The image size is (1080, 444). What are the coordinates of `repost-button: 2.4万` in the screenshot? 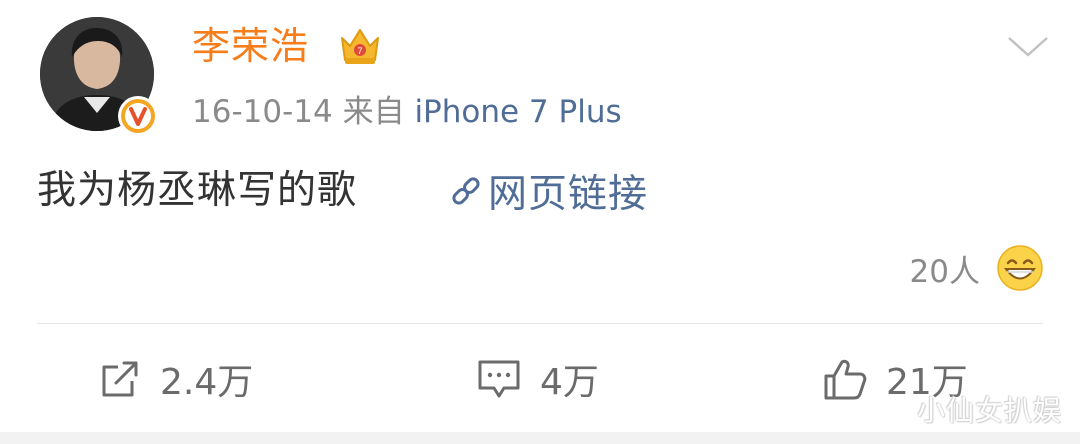 It's located at (175, 379).